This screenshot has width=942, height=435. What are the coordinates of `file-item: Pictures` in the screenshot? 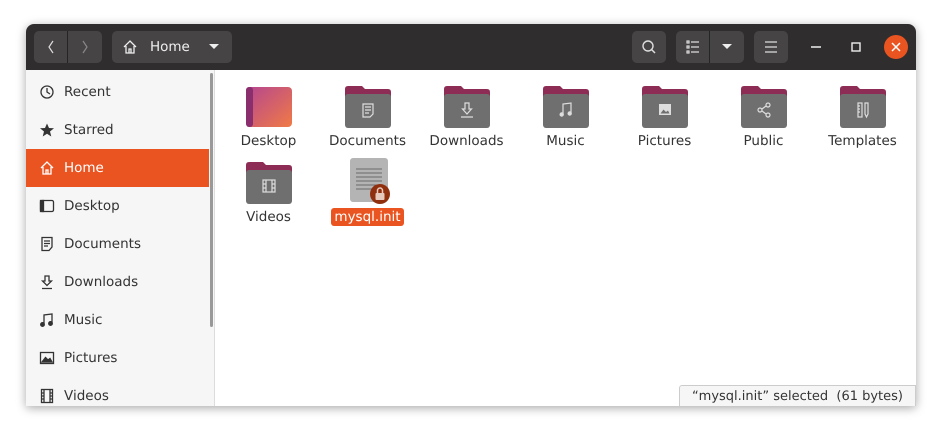 It's located at (664, 114).